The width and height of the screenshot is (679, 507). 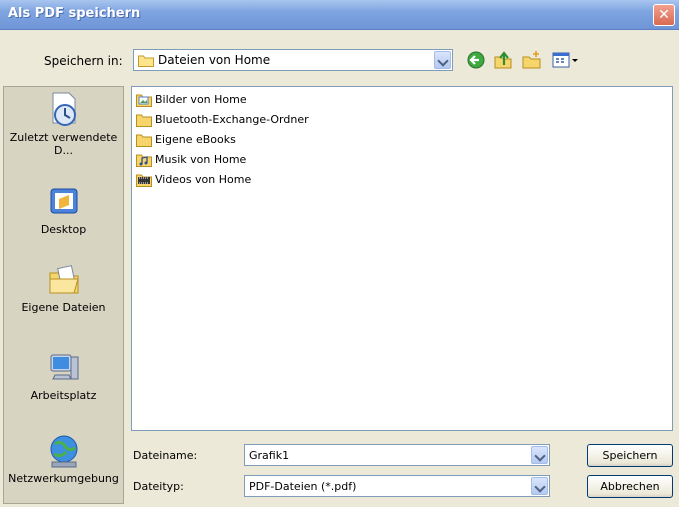 I want to click on video-folder-icon, so click(x=144, y=180).